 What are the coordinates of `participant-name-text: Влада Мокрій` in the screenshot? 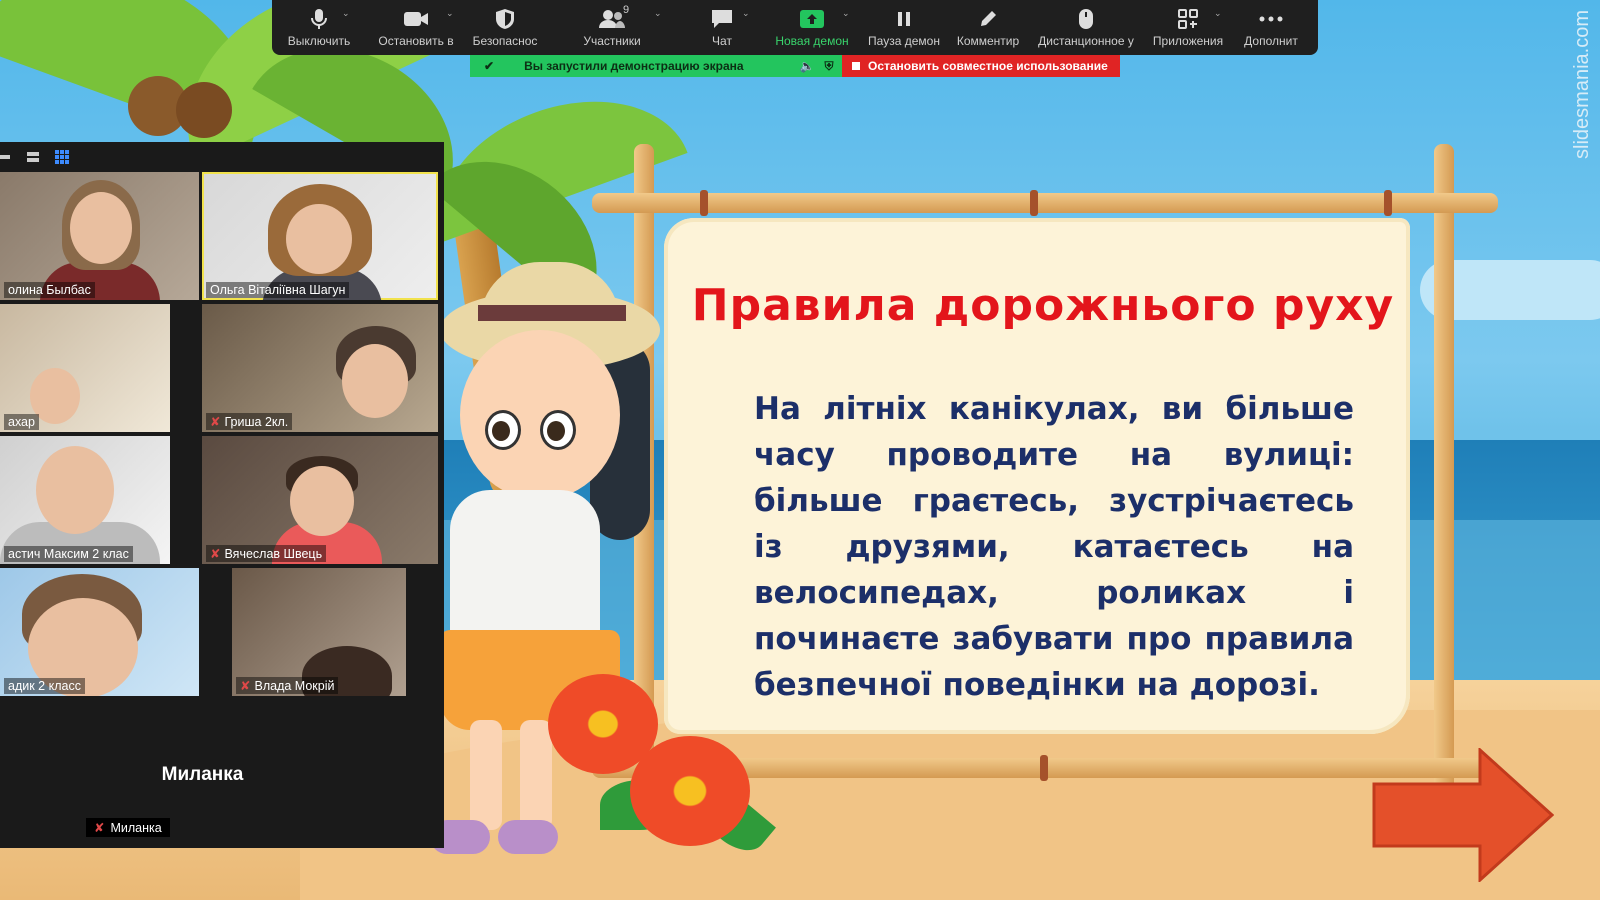 It's located at (294, 686).